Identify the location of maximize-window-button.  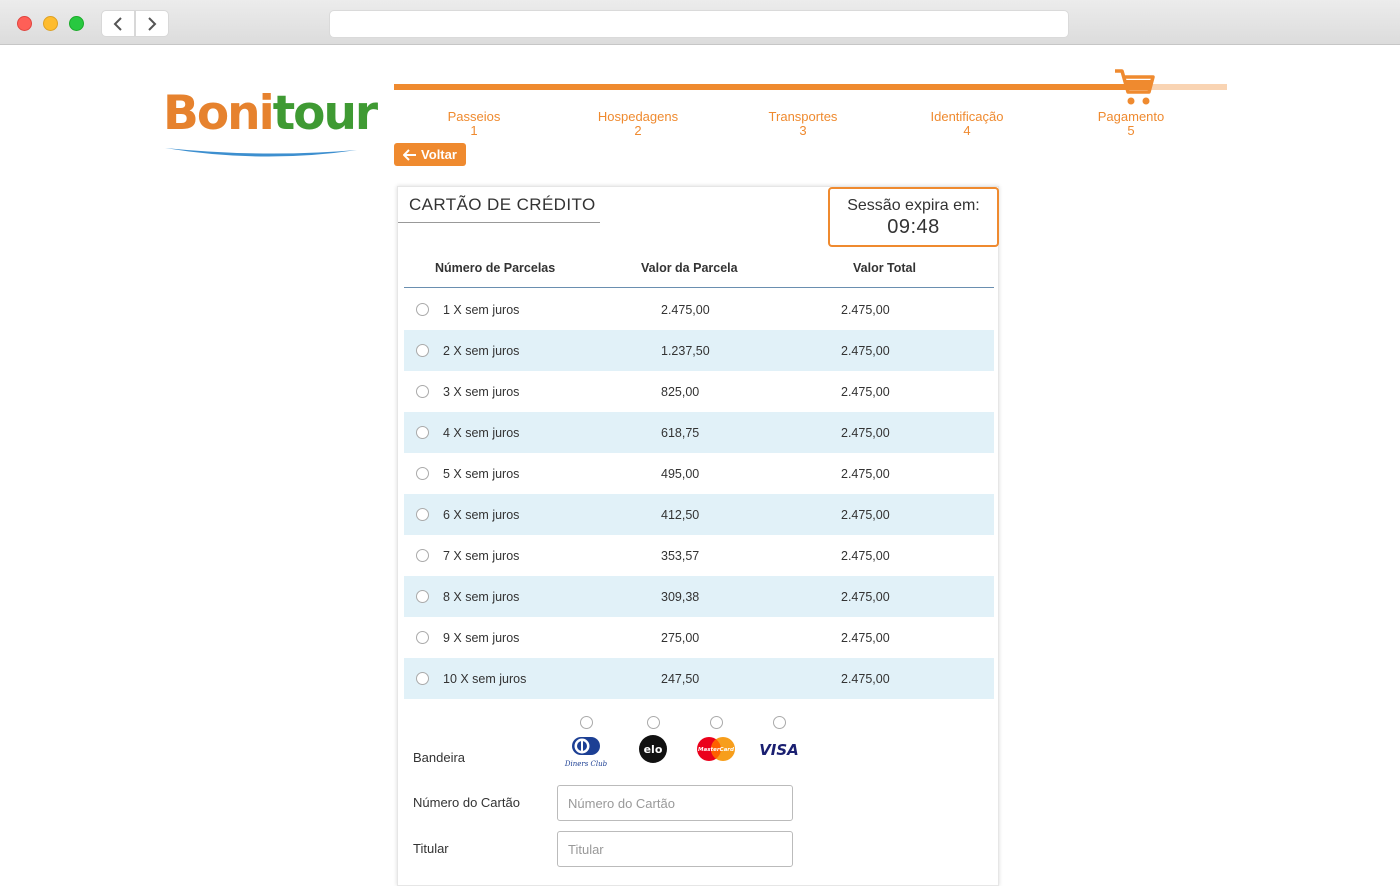
(76, 23).